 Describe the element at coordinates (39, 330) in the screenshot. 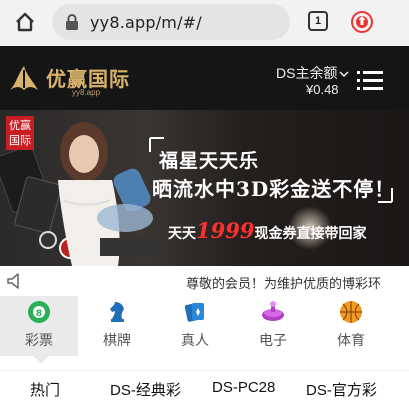

I see `category-lottery: 8 彩票` at that location.